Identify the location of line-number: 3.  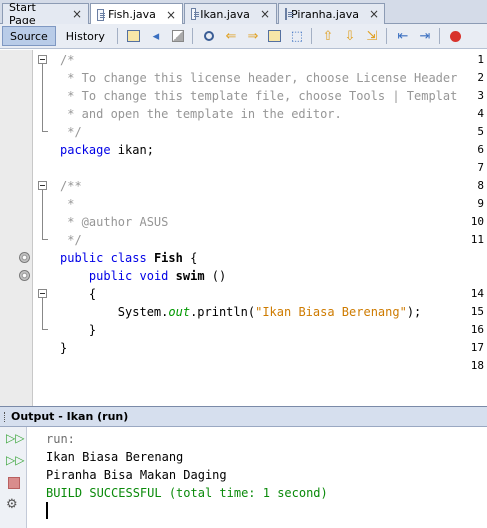
(469, 96).